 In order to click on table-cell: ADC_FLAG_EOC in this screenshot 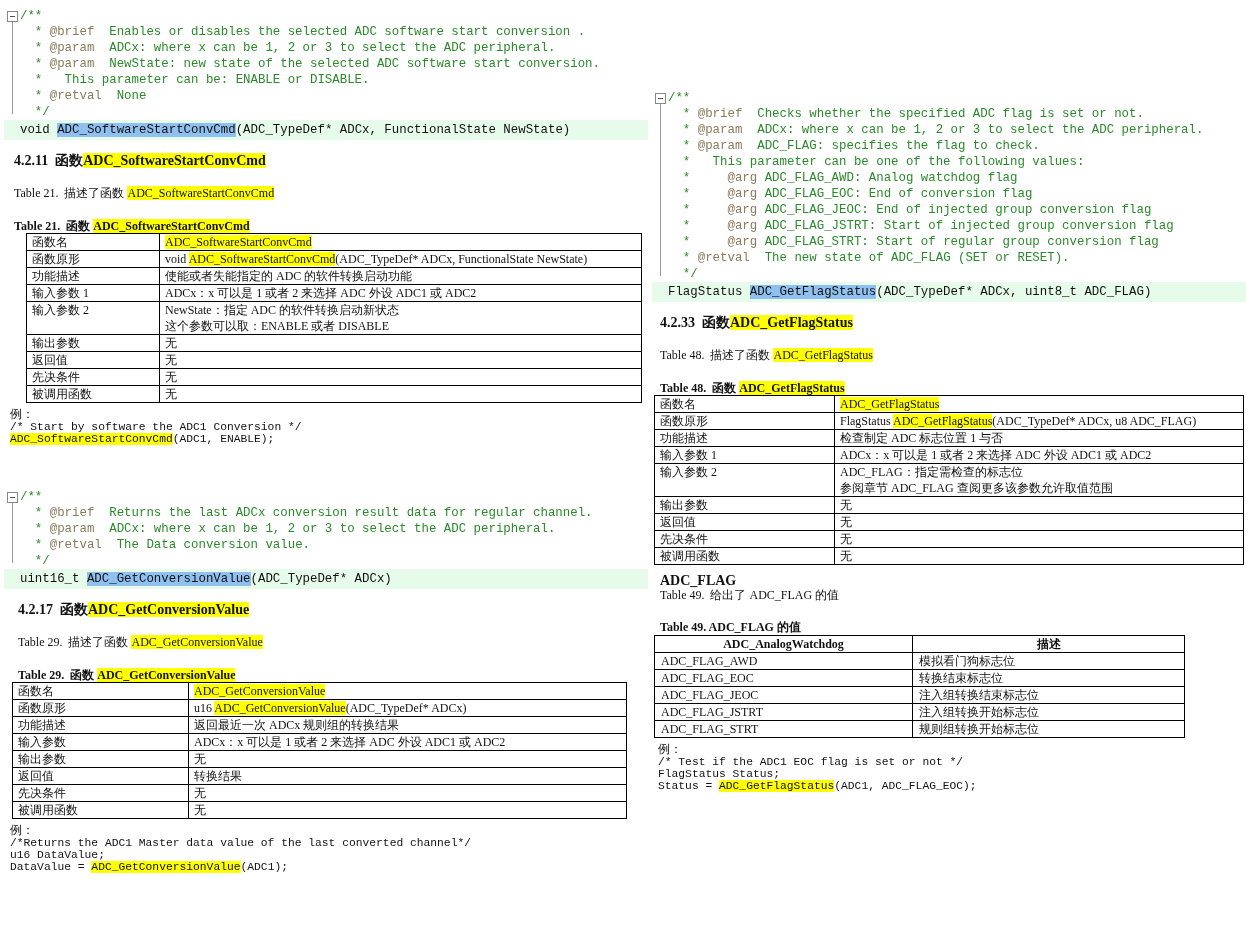, I will do `click(783, 678)`.